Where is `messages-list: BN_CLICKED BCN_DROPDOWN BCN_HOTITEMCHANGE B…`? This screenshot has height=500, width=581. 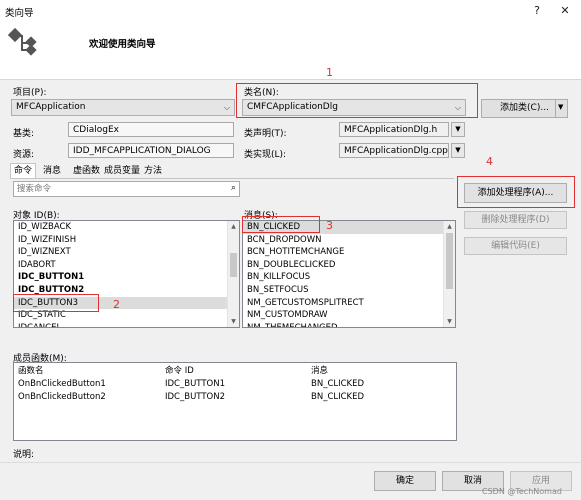
messages-list: BN_CLICKED BCN_DROPDOWN BCN_HOTITEMCHANGE B… is located at coordinates (349, 274).